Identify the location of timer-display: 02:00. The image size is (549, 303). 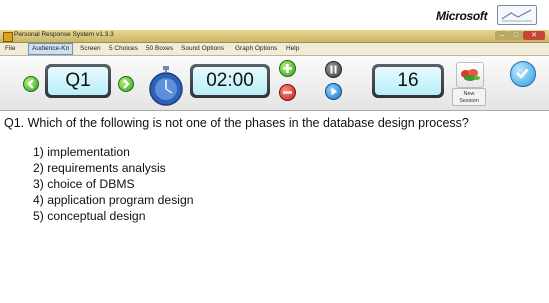
(230, 81).